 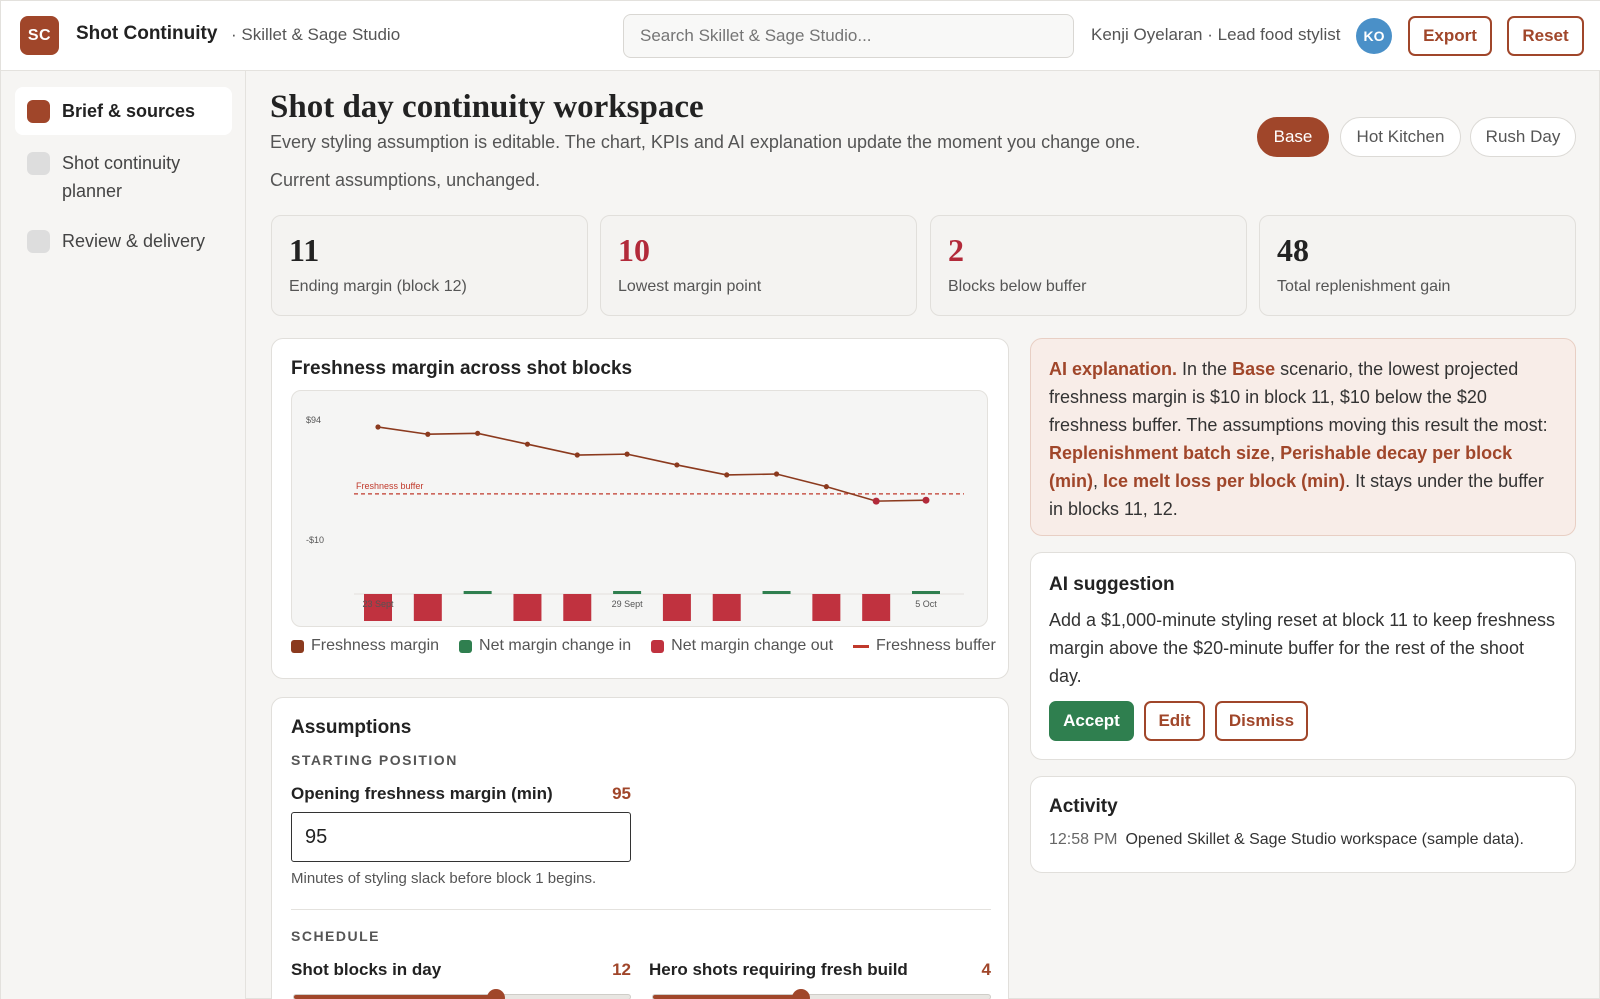 What do you see at coordinates (1417, 265) in the screenshot?
I see `kpi-replenishment: 48 Total replenishment gain` at bounding box center [1417, 265].